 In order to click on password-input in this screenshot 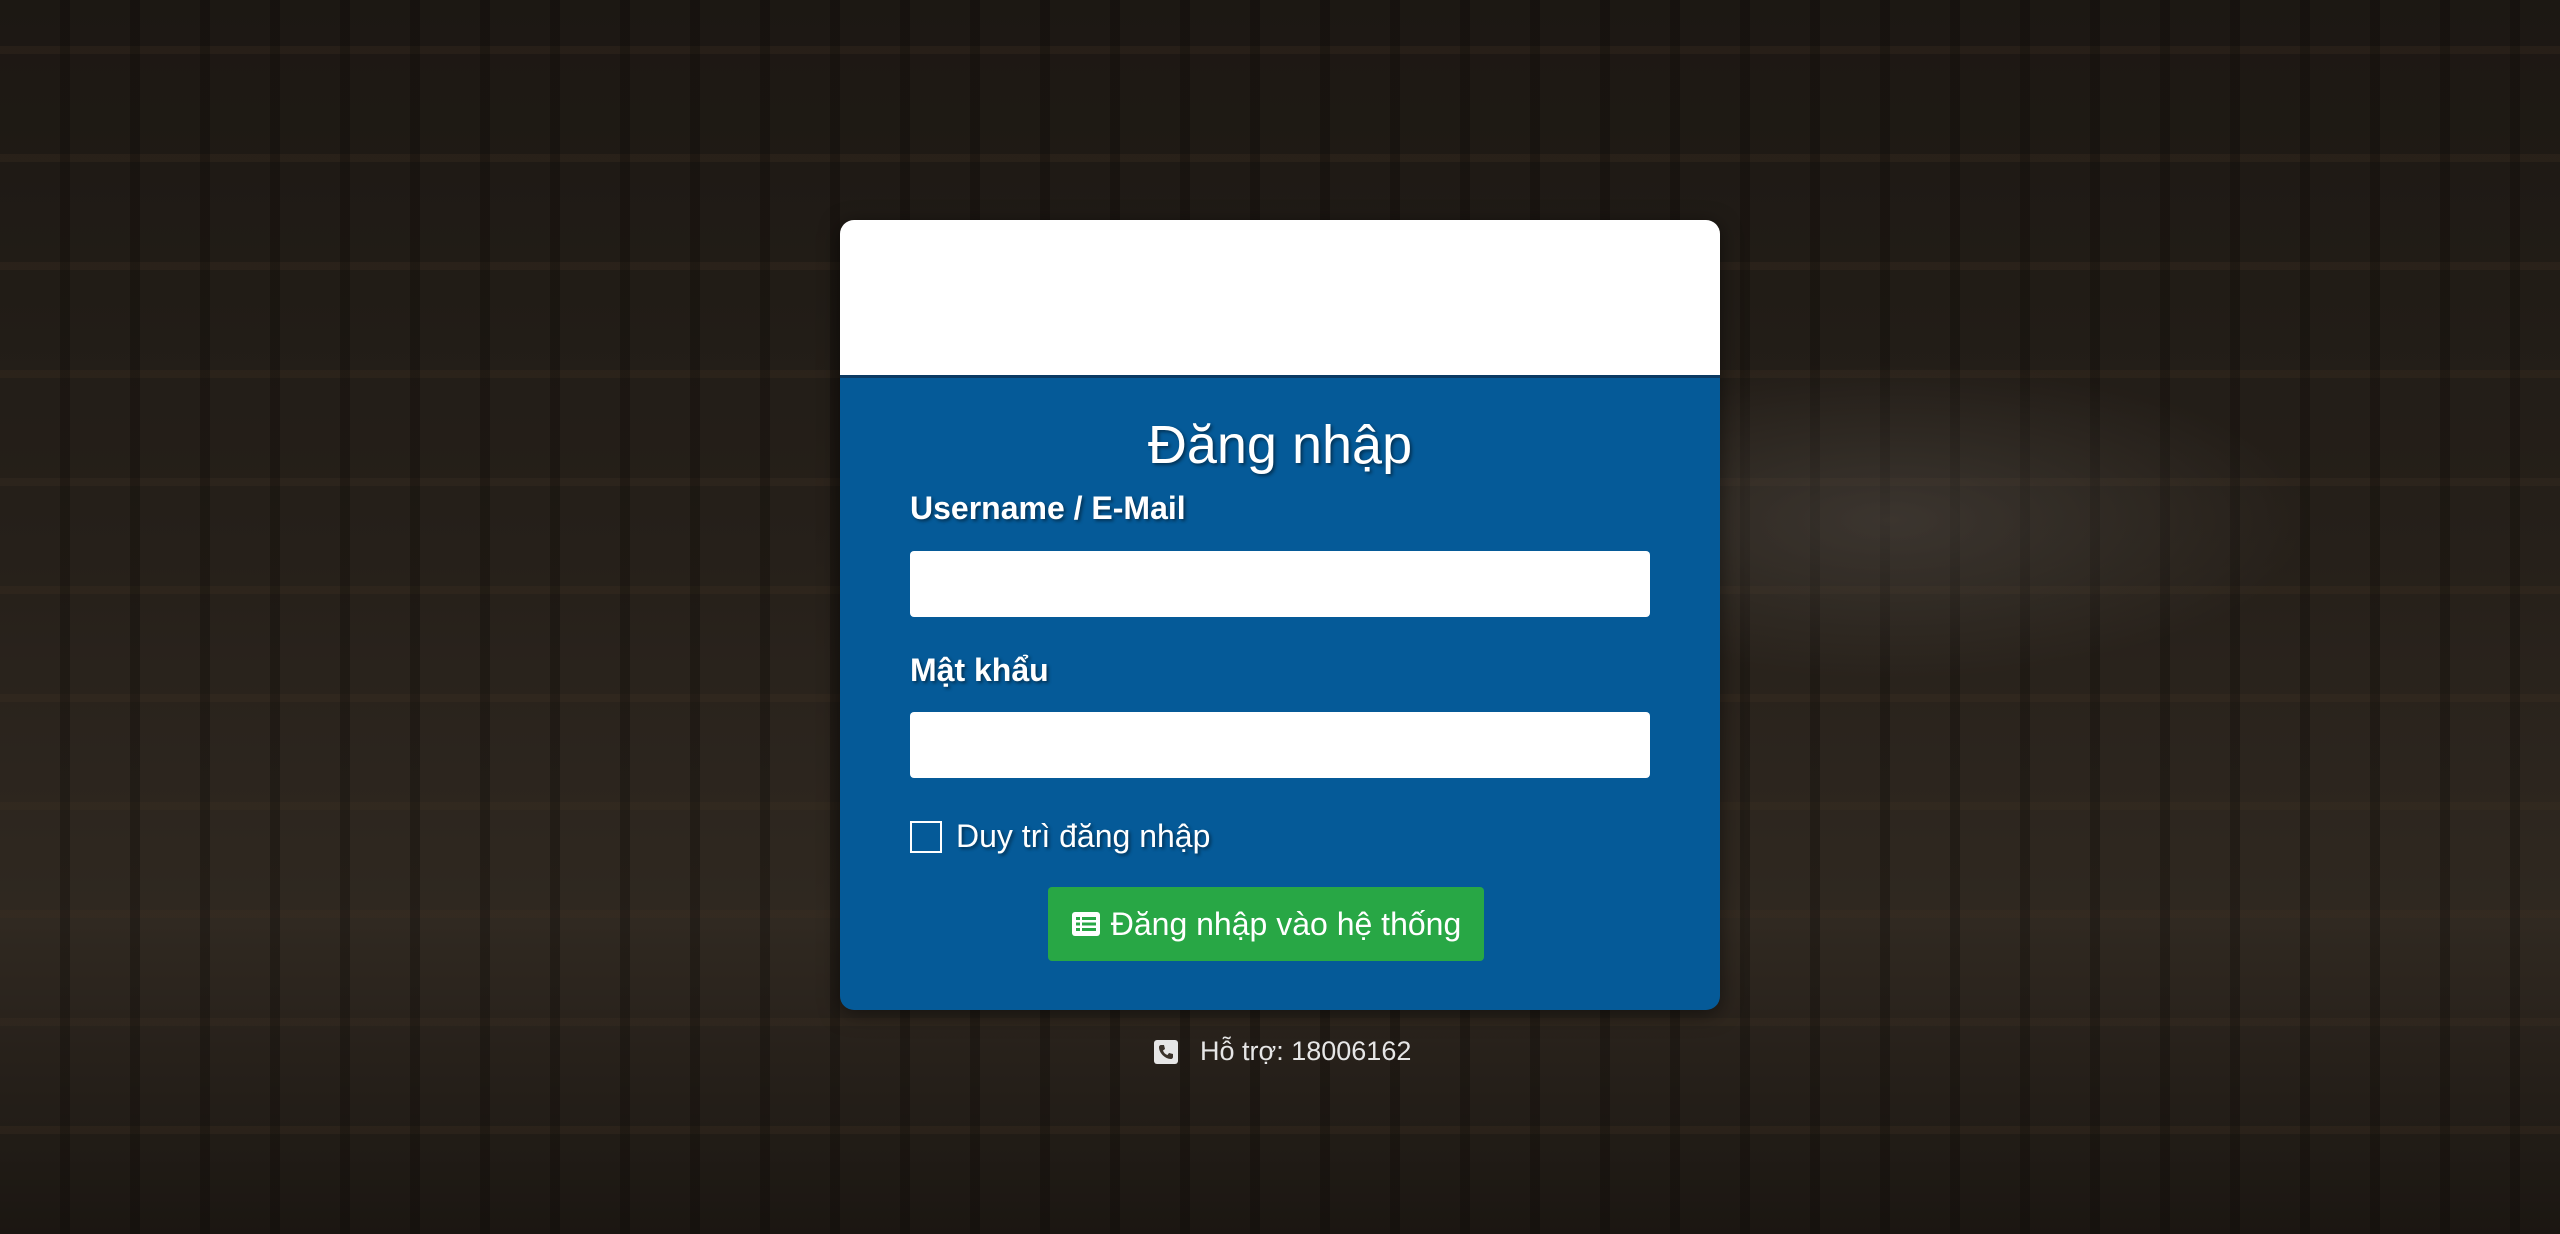, I will do `click(1280, 745)`.